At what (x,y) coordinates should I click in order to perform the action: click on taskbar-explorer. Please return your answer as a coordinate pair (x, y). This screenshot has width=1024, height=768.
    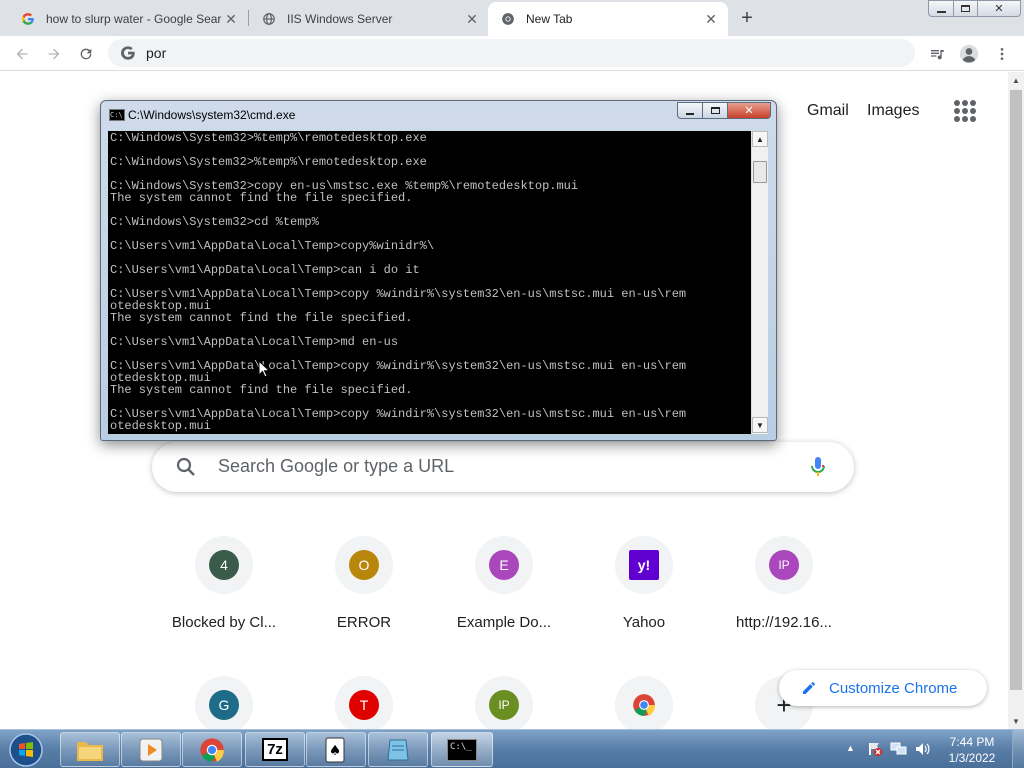
    Looking at the image, I should click on (90, 749).